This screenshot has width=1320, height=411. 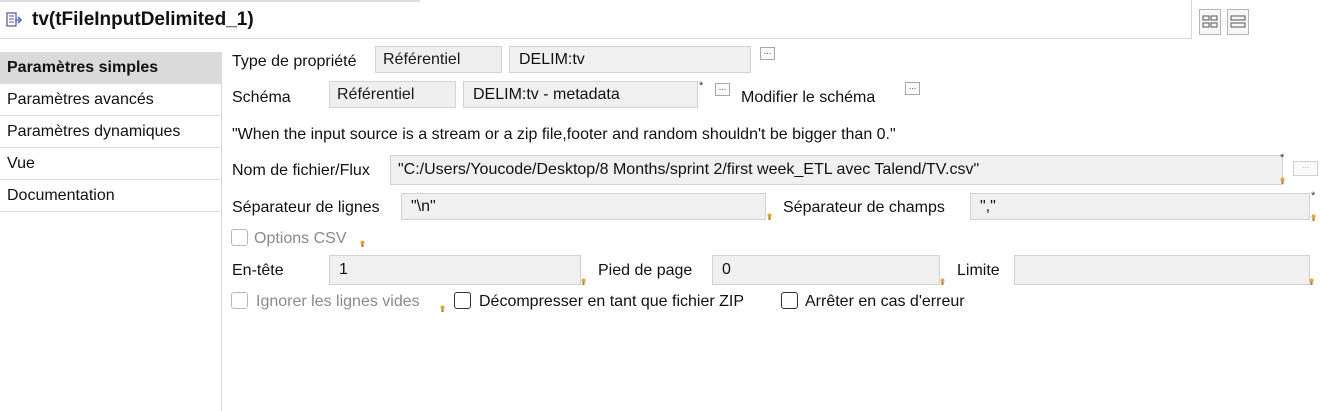 What do you see at coordinates (1282, 158) in the screenshot?
I see `filename-required-mark: *` at bounding box center [1282, 158].